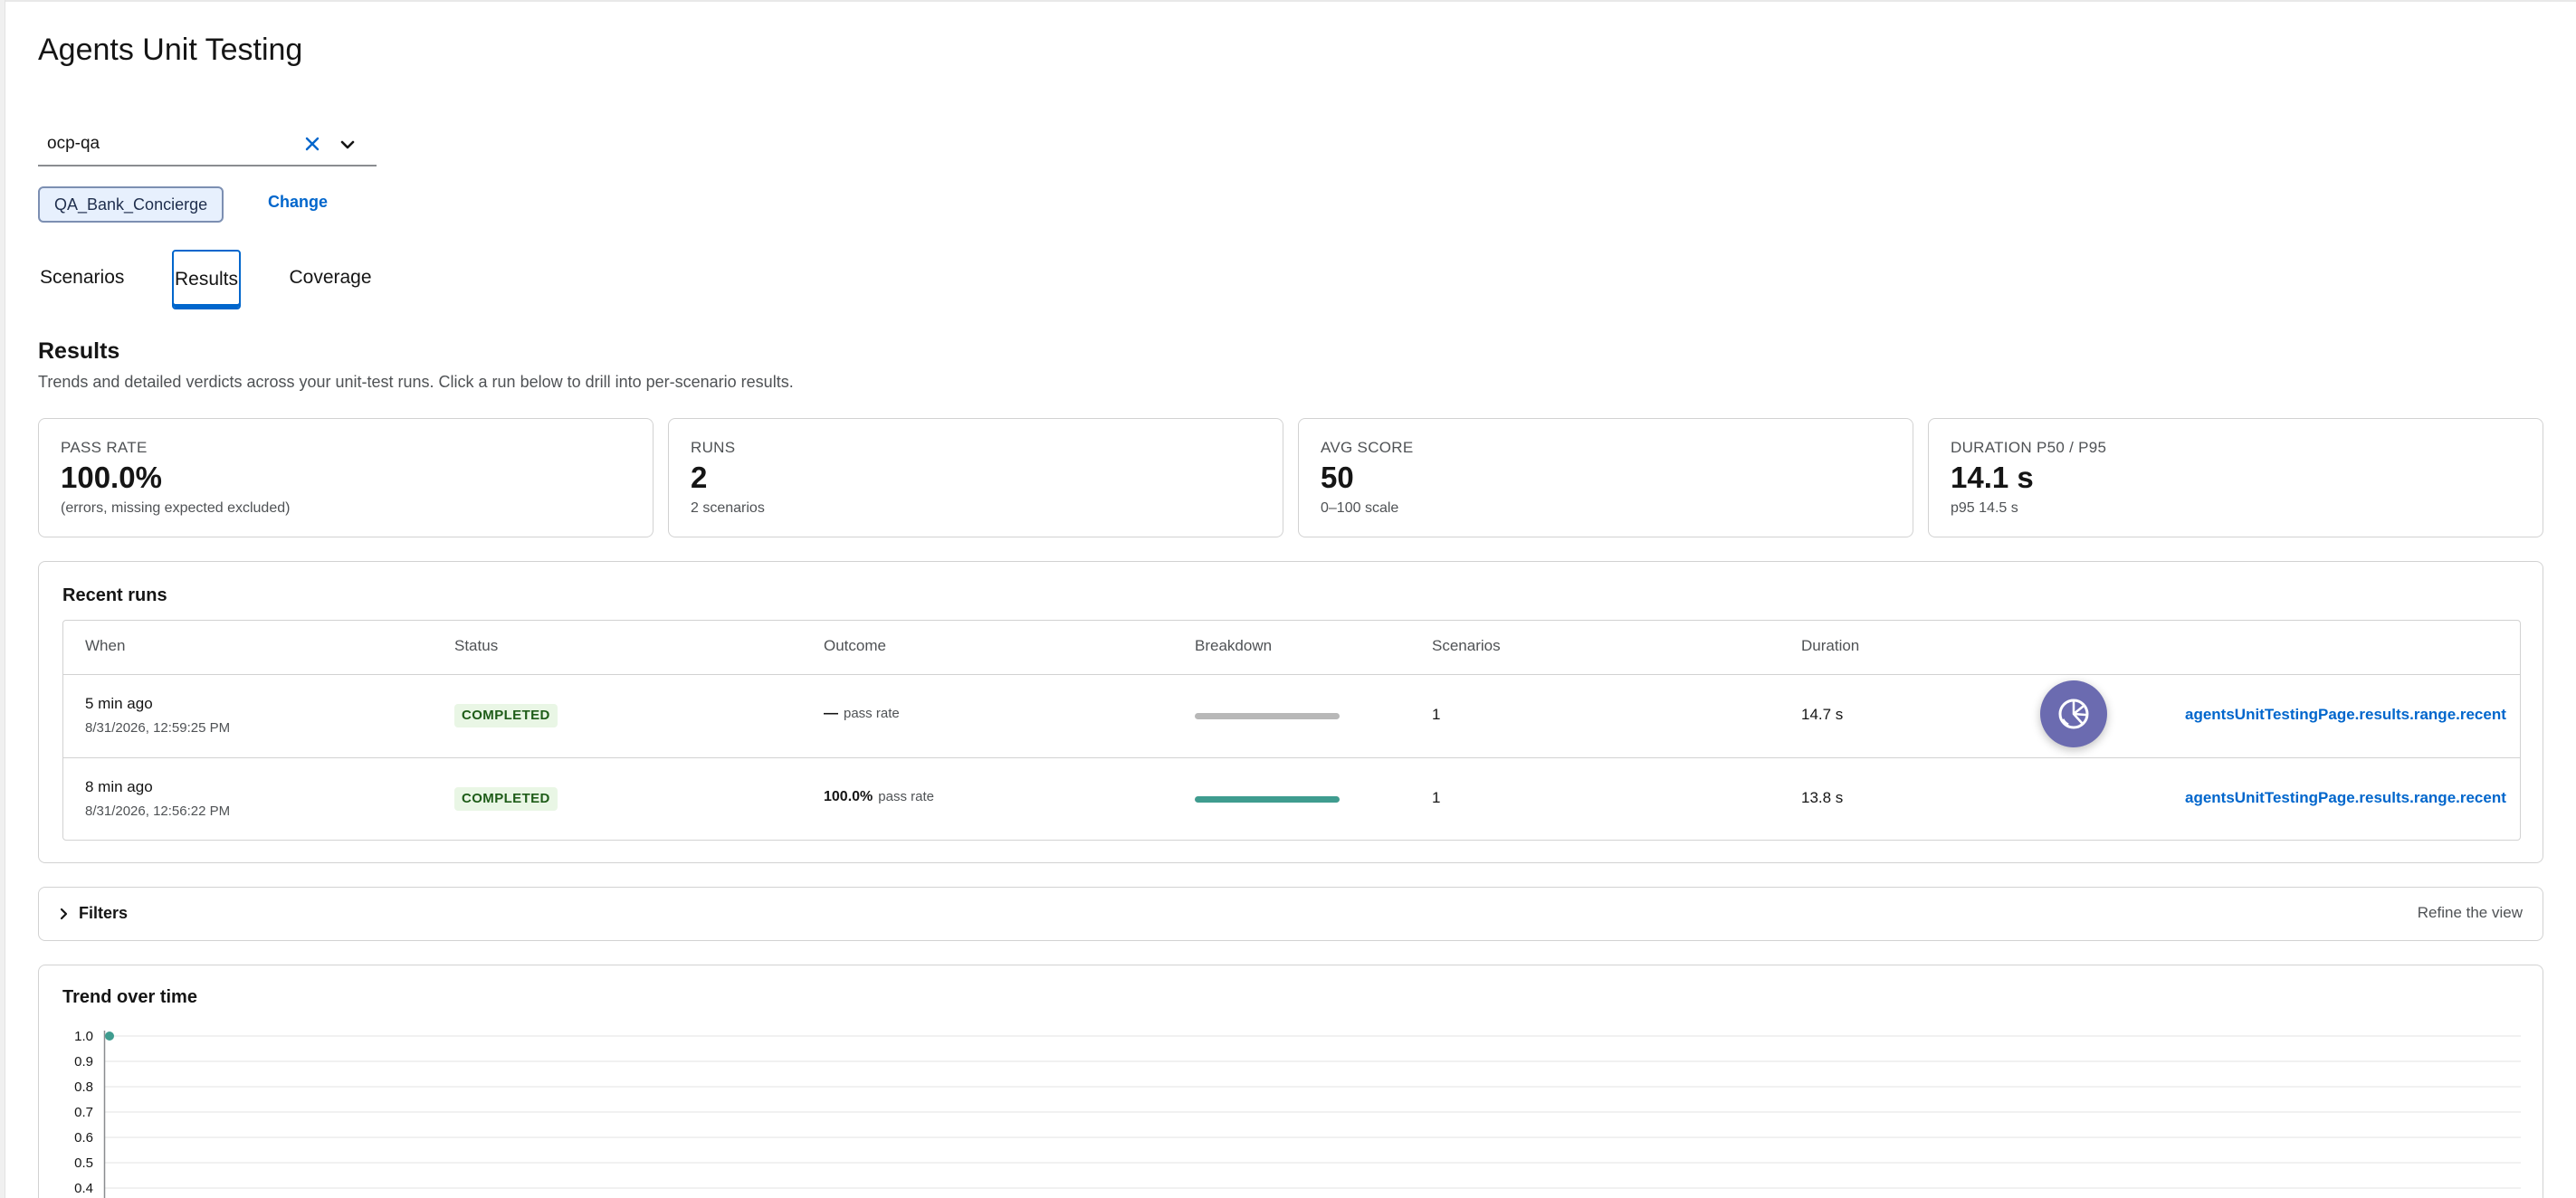  I want to click on kpi-label: RUNS, so click(713, 447).